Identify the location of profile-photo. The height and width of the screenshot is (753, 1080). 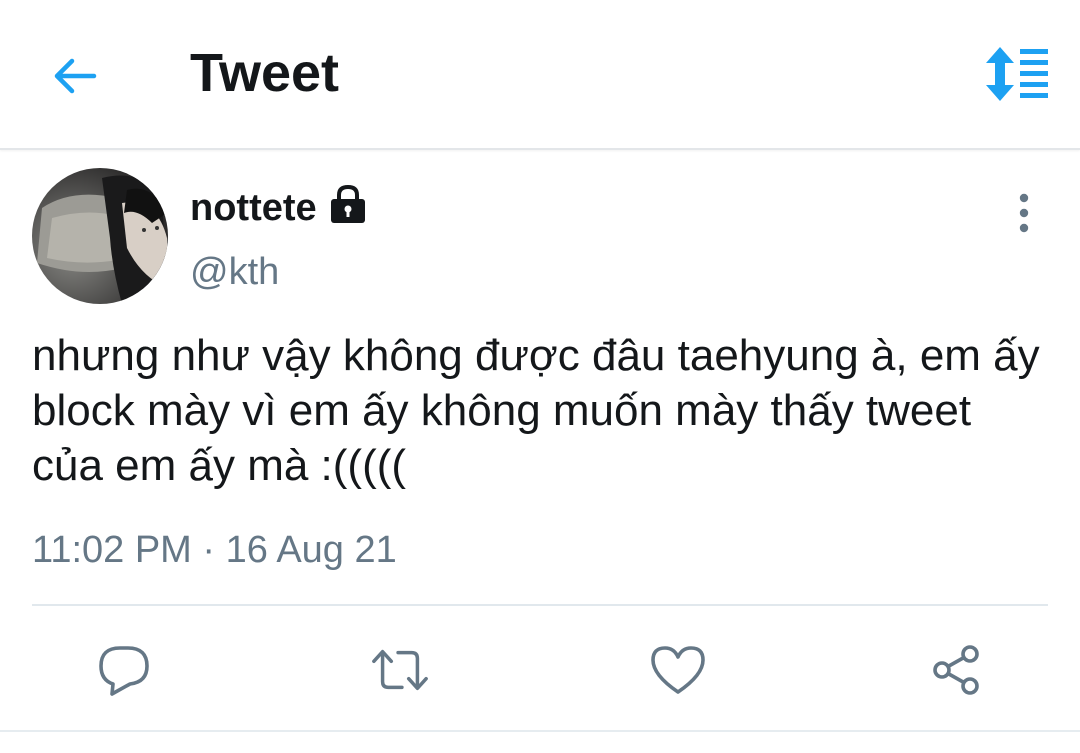
(100, 236).